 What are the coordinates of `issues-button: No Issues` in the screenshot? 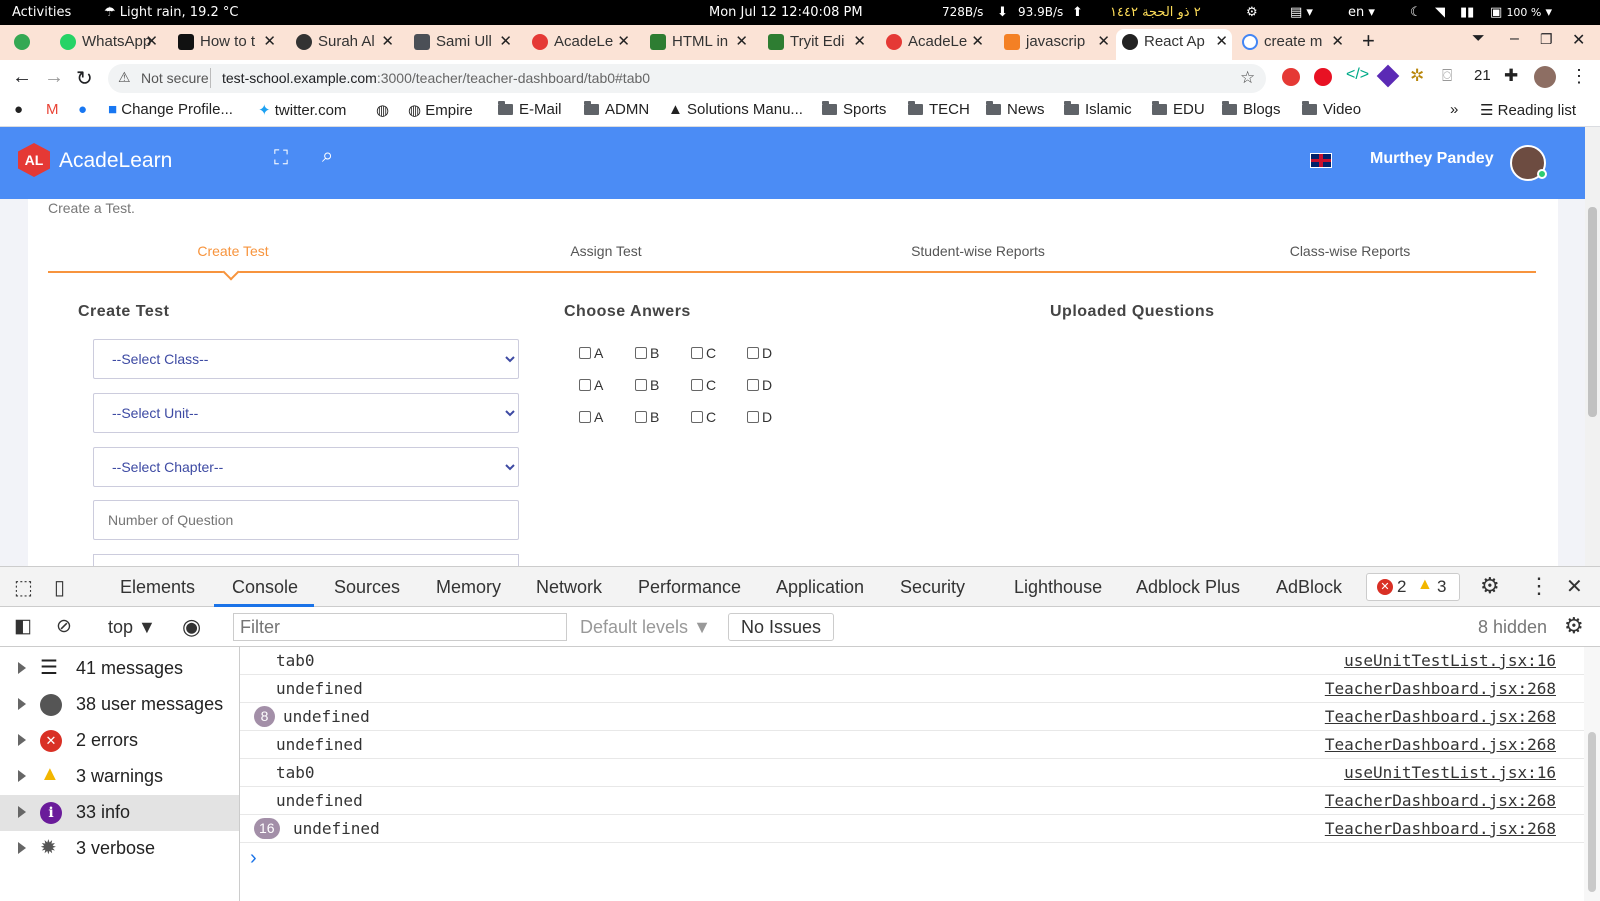 It's located at (781, 627).